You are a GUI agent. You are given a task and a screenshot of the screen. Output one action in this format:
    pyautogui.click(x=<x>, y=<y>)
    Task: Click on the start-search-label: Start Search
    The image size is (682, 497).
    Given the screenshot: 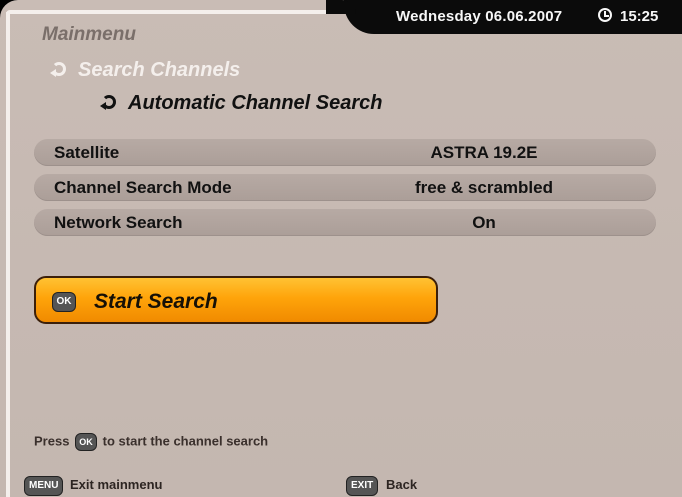 What is the action you would take?
    pyautogui.click(x=156, y=301)
    